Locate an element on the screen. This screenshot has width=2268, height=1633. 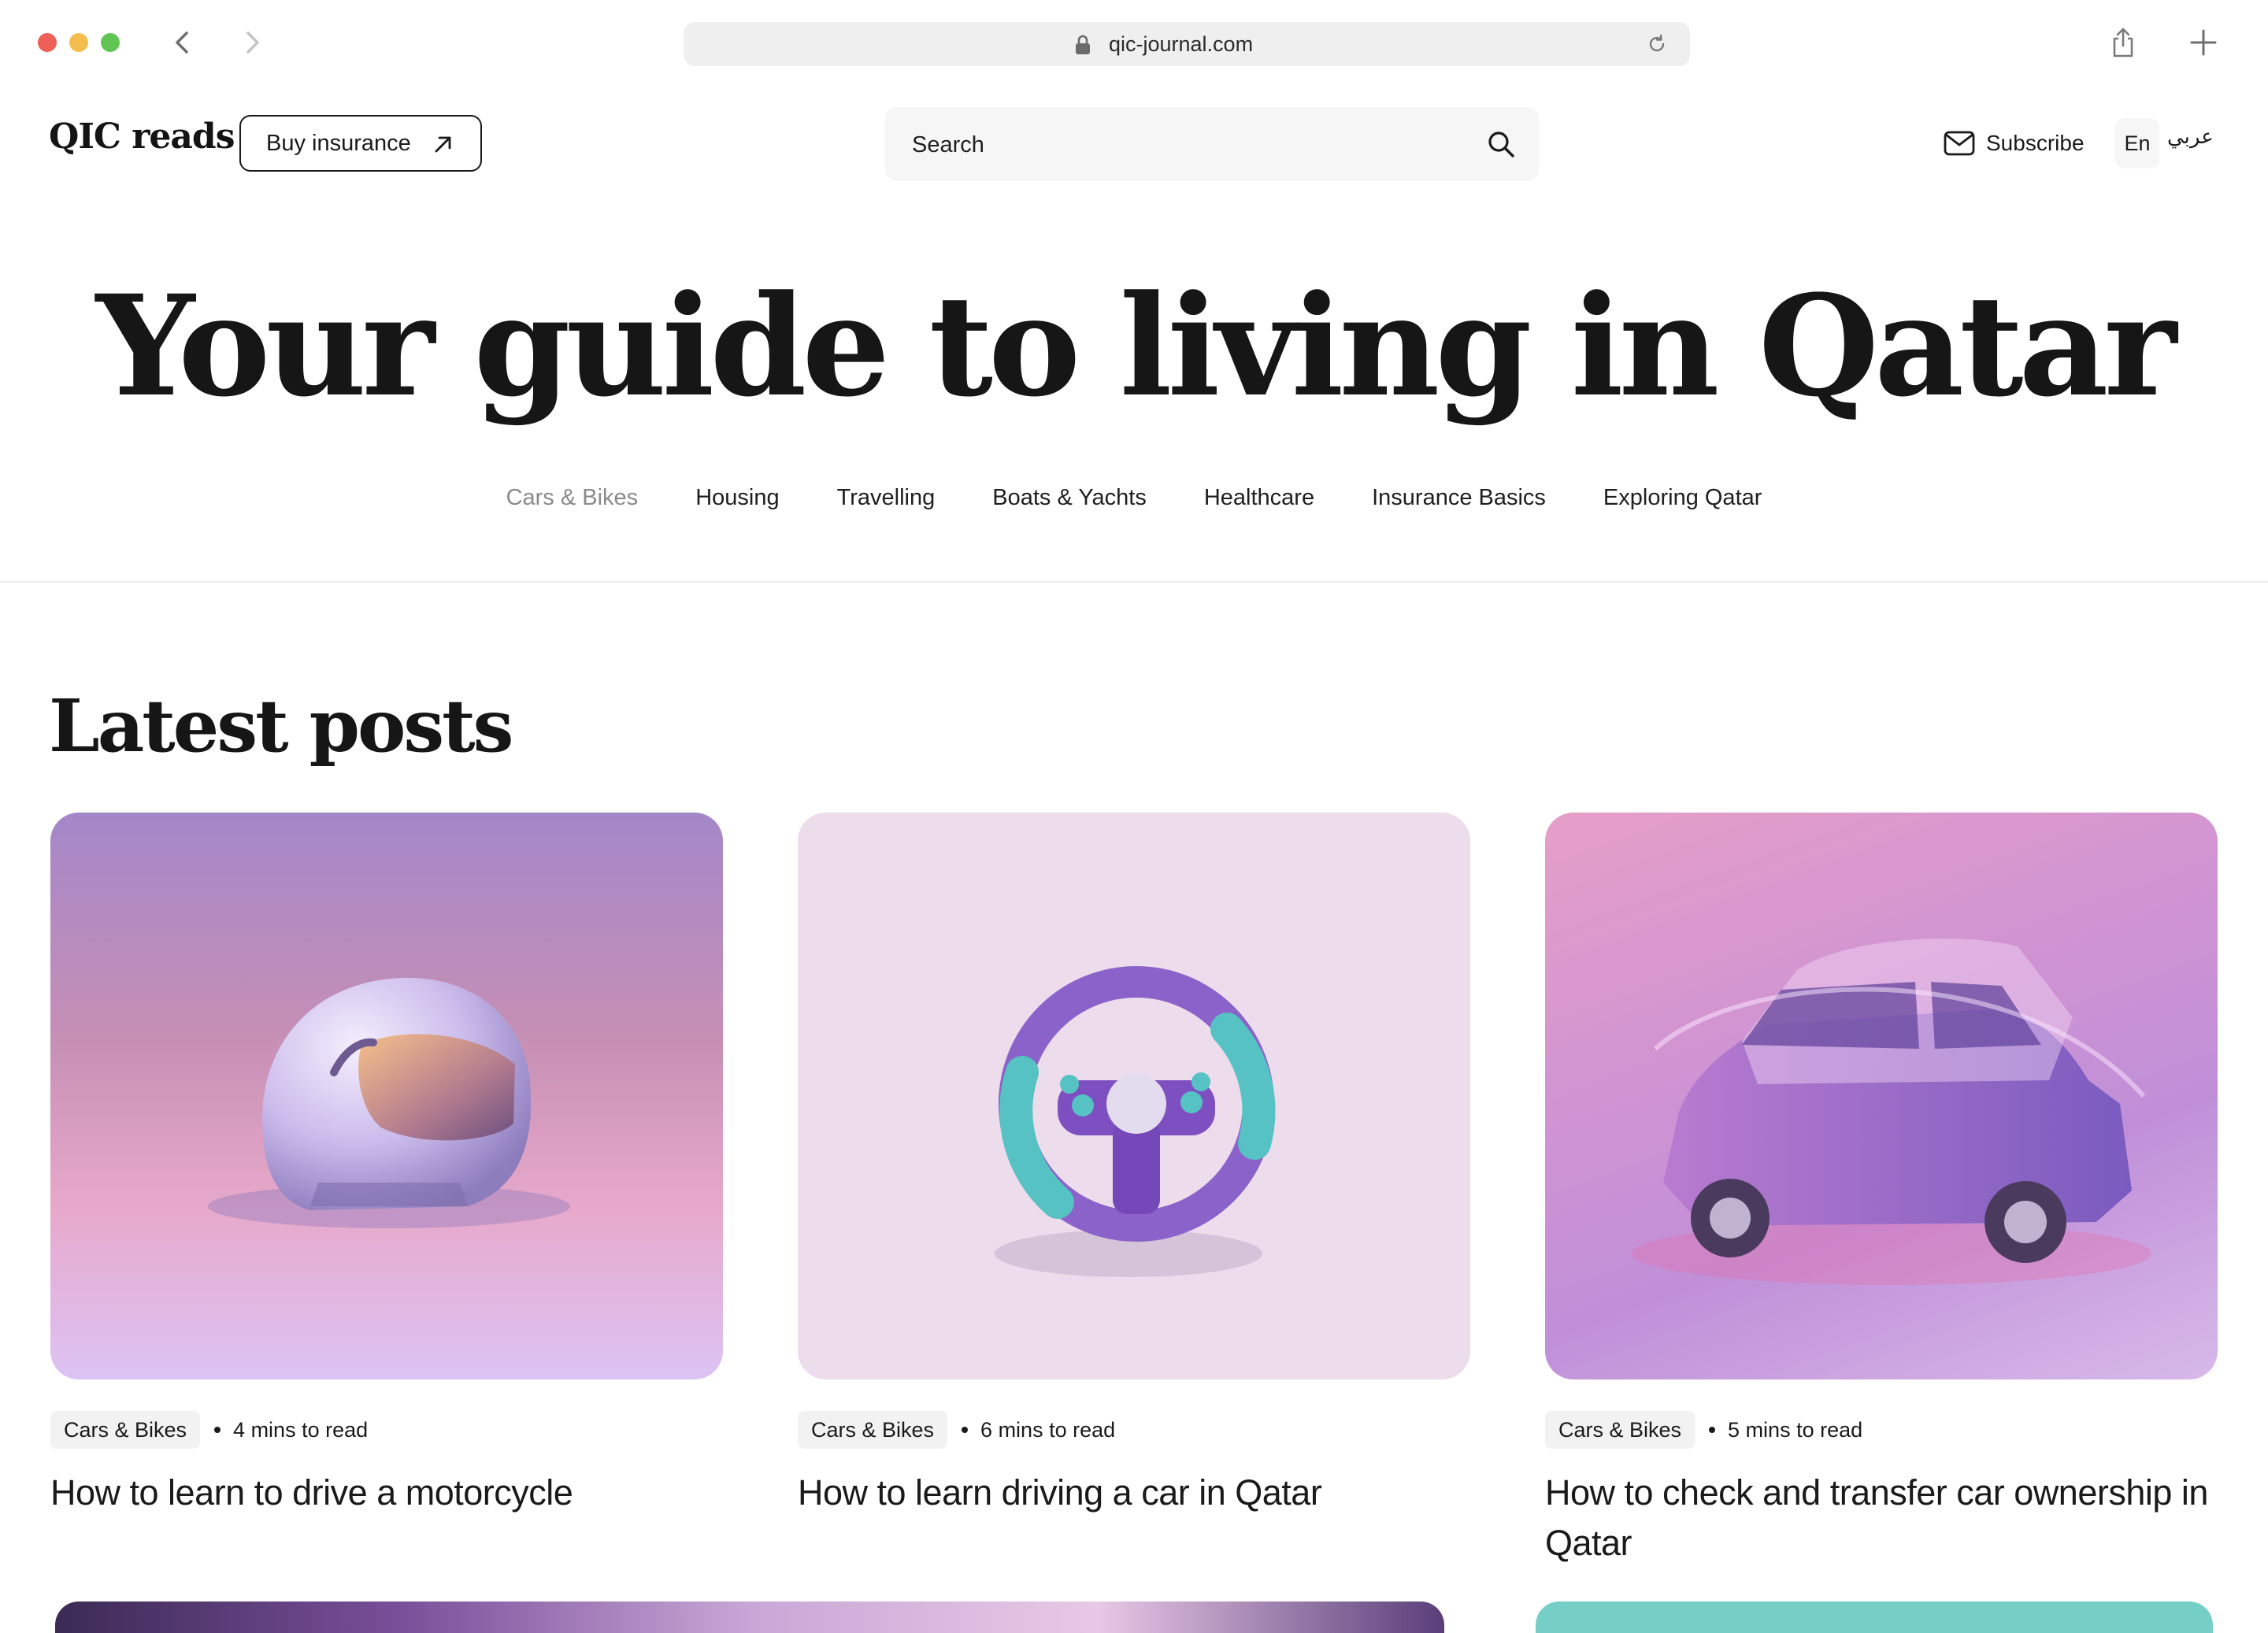
maximize-window-button is located at coordinates (110, 42).